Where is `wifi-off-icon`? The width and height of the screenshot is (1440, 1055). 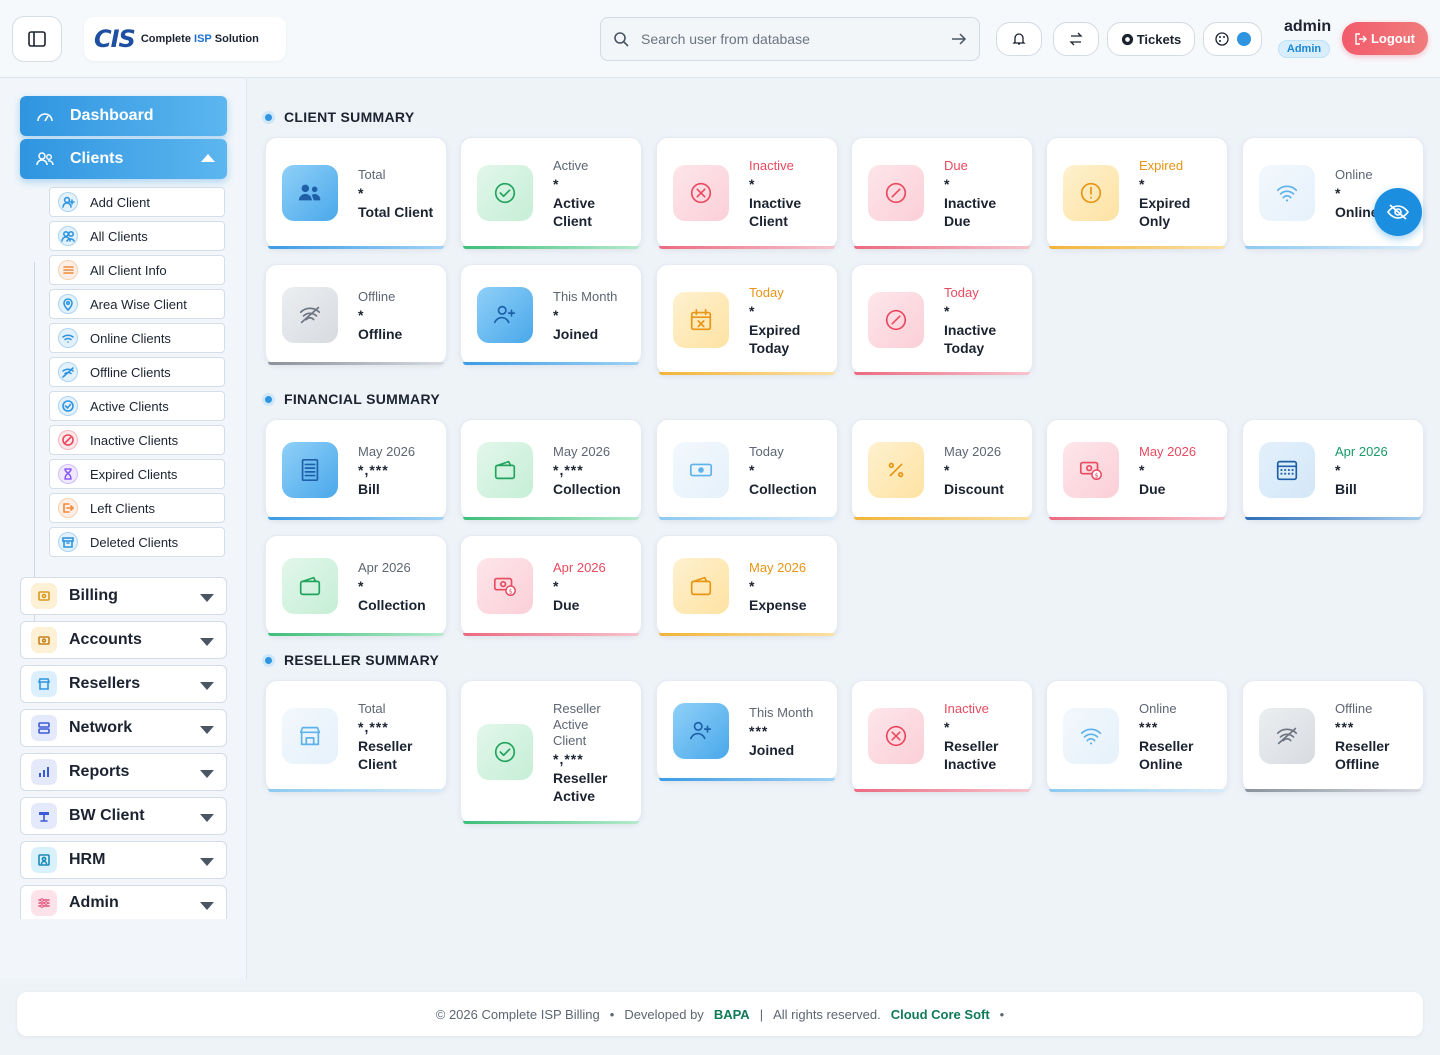
wifi-off-icon is located at coordinates (1287, 736).